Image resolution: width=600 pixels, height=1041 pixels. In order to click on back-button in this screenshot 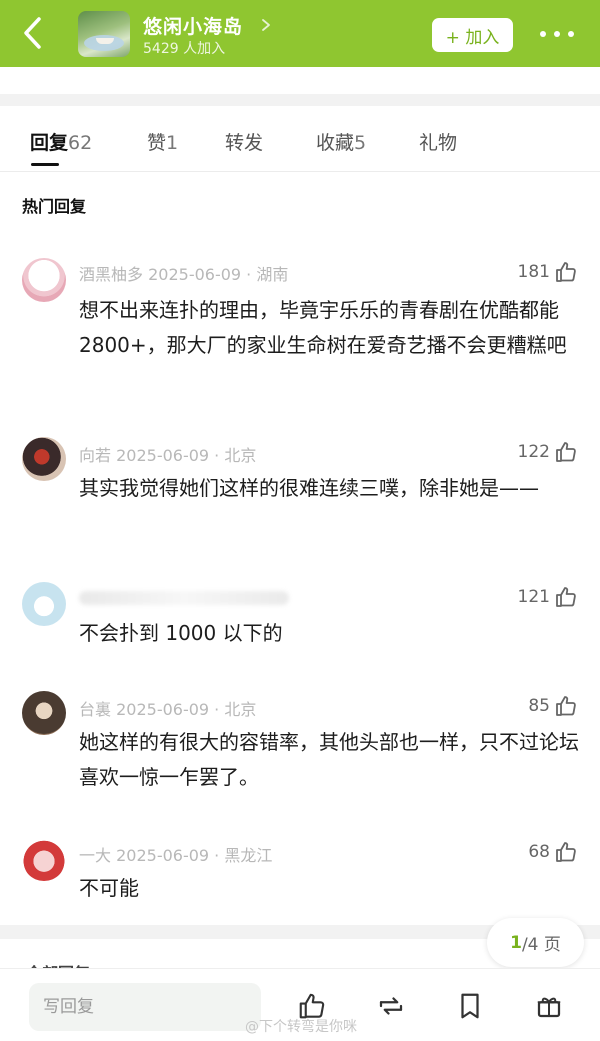, I will do `click(33, 33)`.